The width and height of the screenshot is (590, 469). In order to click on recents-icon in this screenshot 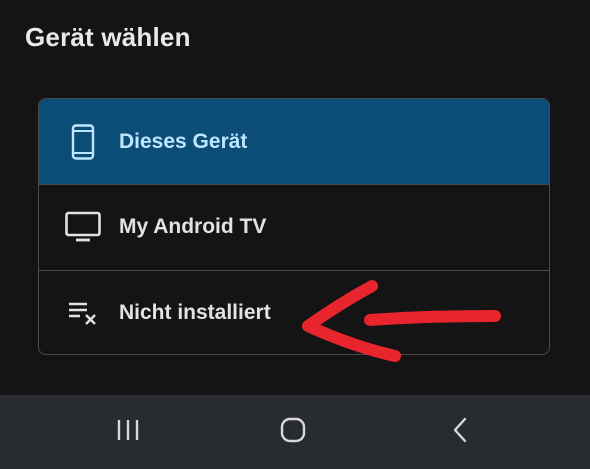, I will do `click(128, 432)`.